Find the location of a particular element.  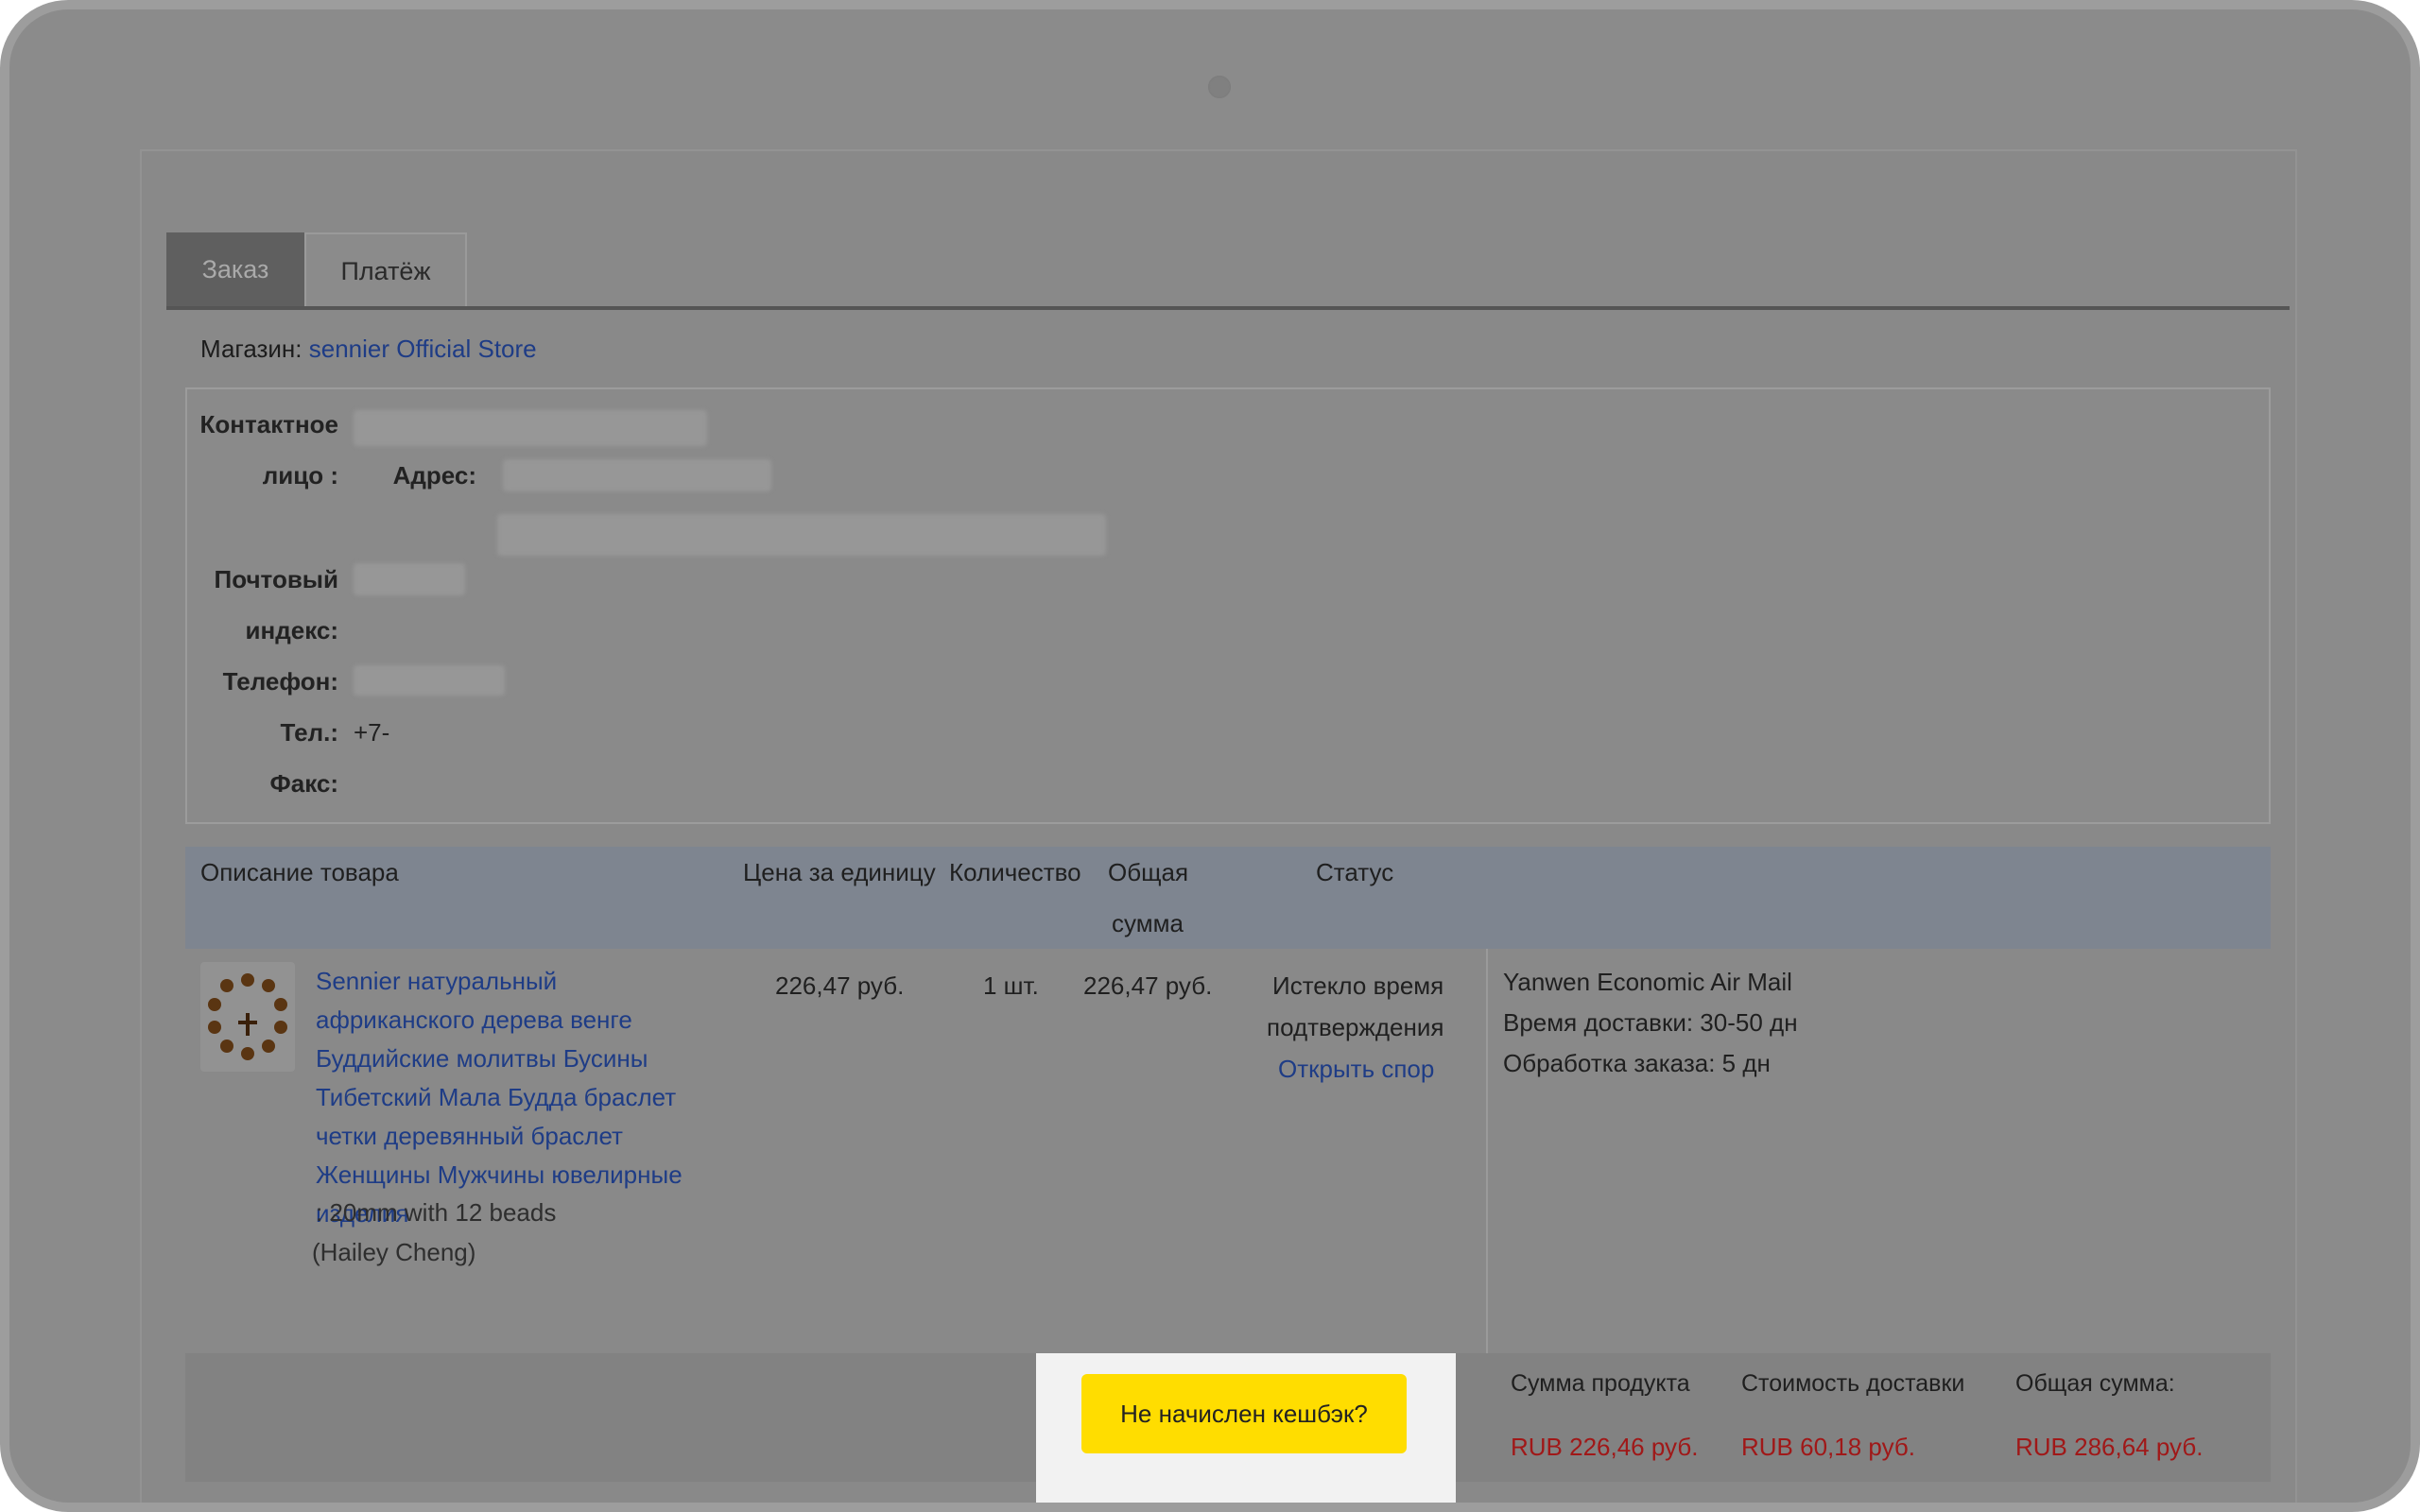

header-unit-price: Цена за единицу is located at coordinates (839, 872).